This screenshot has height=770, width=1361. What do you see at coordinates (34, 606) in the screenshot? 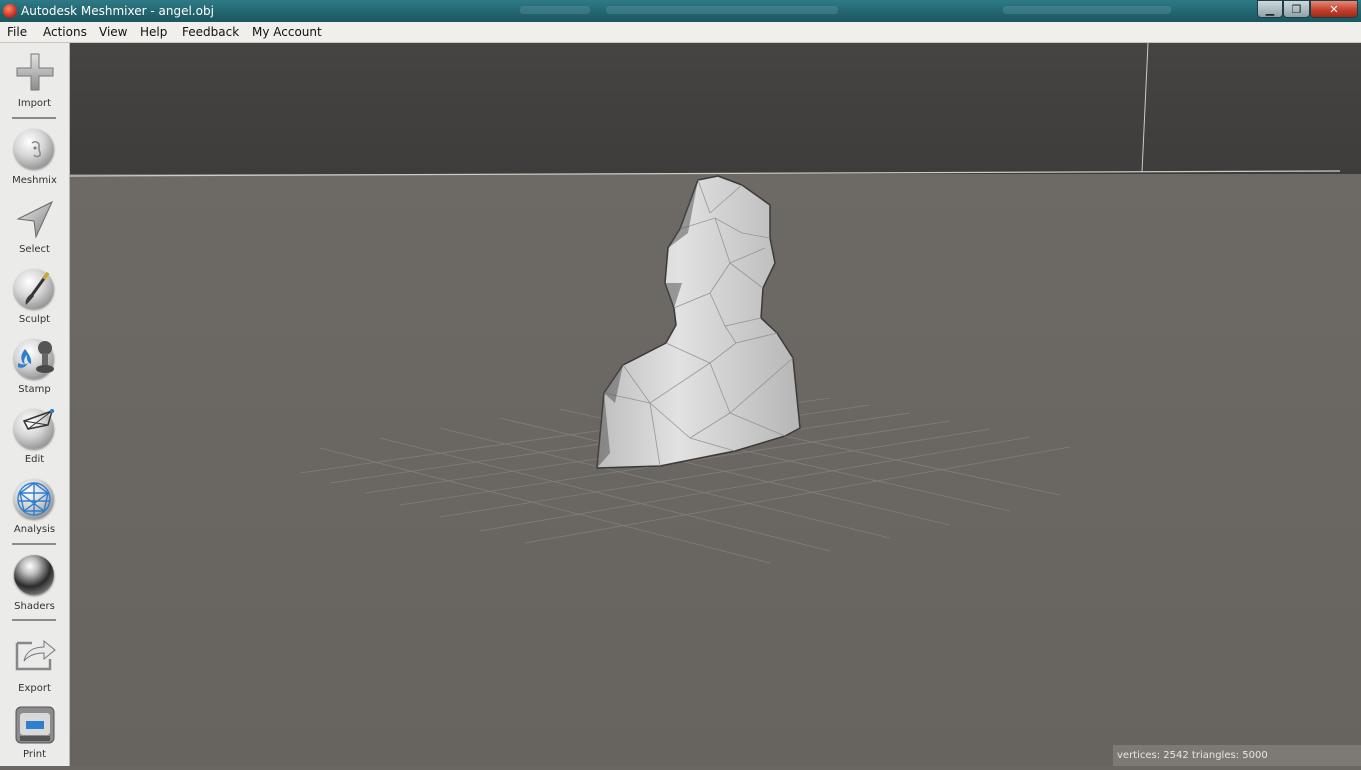
I see `tool-label: Shaders` at bounding box center [34, 606].